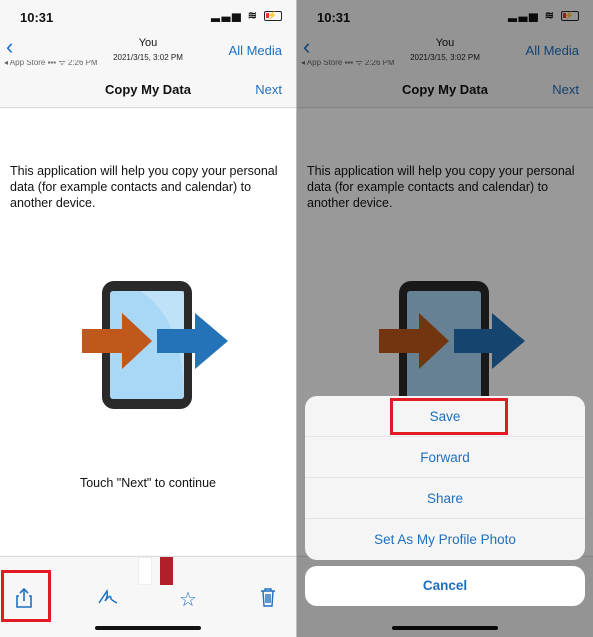  Describe the element at coordinates (37, 17) in the screenshot. I see `status-time: 10:31` at that location.